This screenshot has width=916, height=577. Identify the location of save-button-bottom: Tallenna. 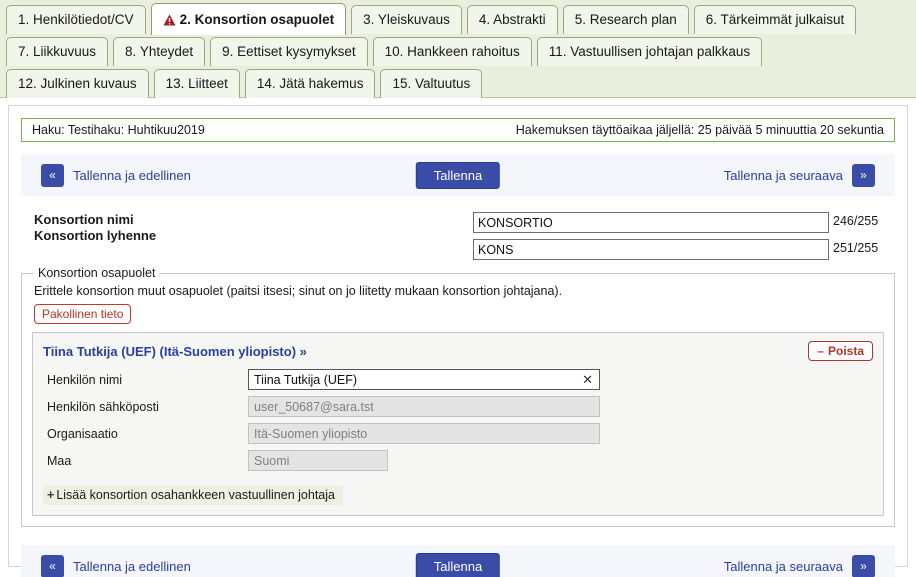
(458, 564).